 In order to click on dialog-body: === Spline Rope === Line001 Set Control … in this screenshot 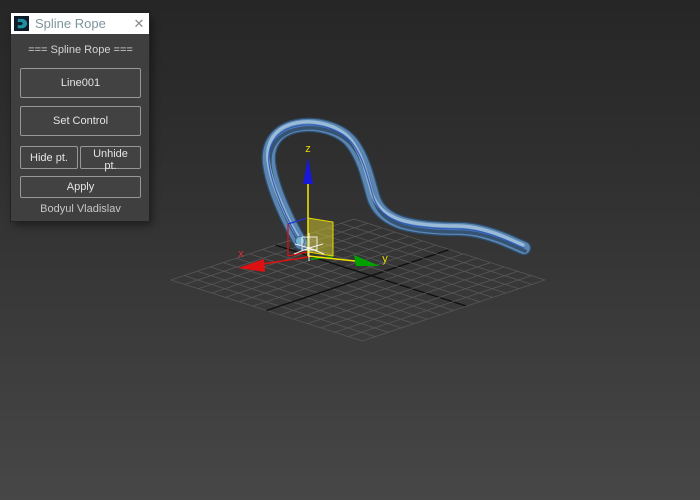, I will do `click(80, 132)`.